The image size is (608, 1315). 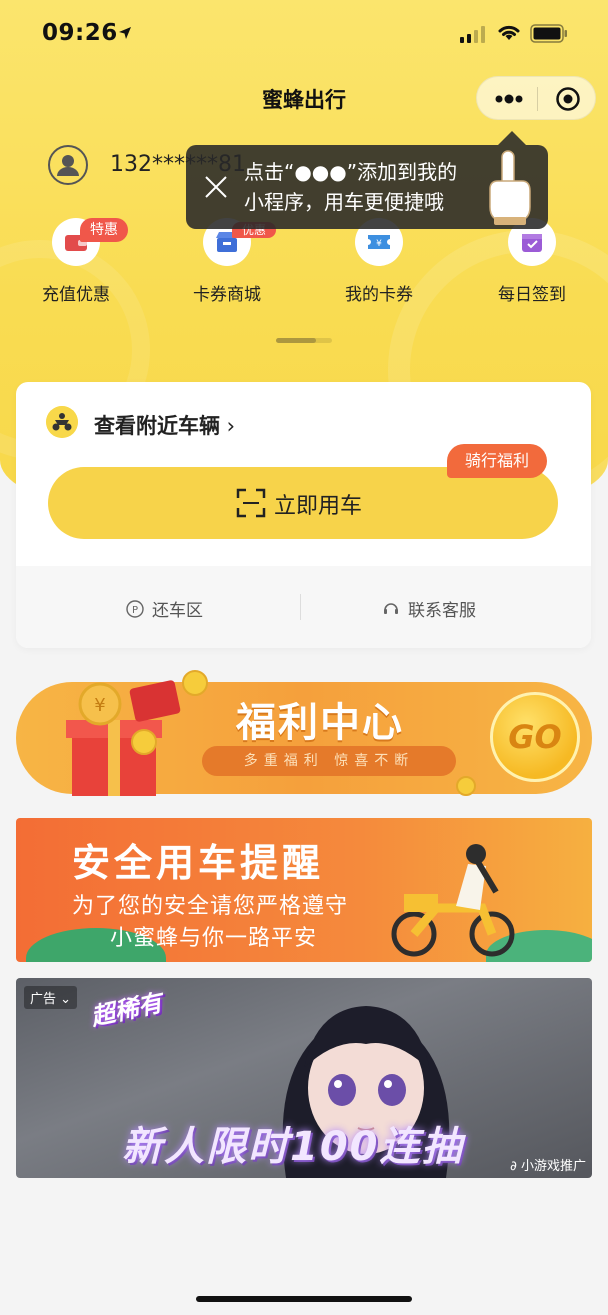 What do you see at coordinates (304, 1078) in the screenshot?
I see `game-ad-banner: 广告 ⌄ 超稀有 新人限时100连抽 ∂ 小游戏推广` at bounding box center [304, 1078].